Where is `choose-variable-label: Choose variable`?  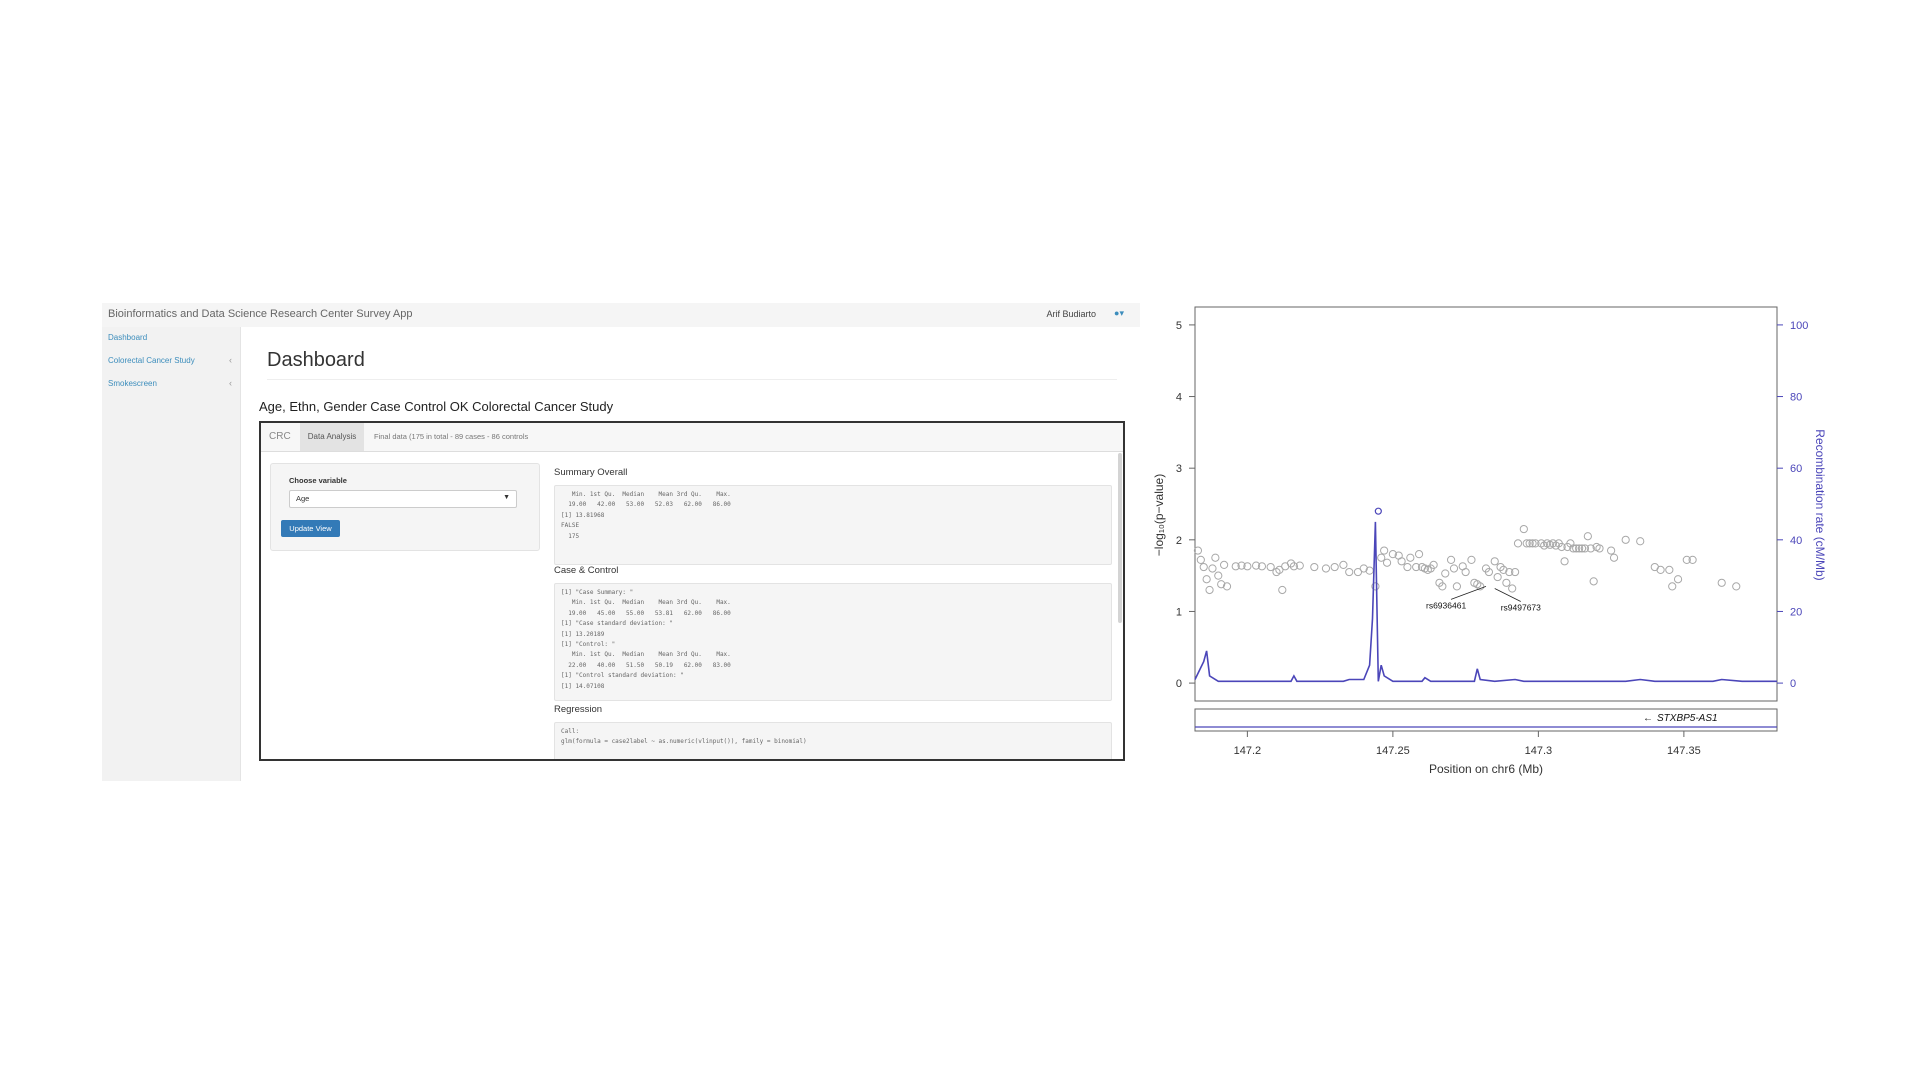 choose-variable-label: Choose variable is located at coordinates (318, 480).